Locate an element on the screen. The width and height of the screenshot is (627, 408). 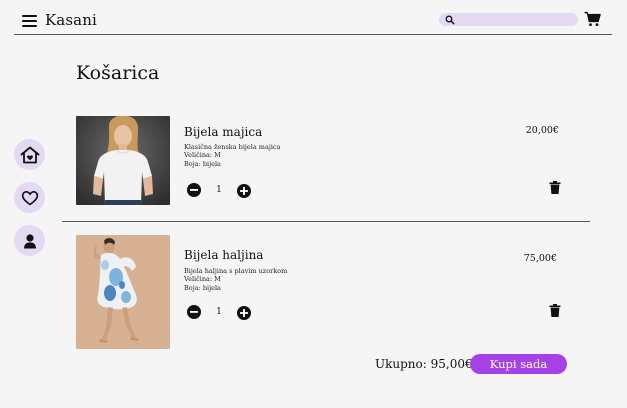
home-heart-icon is located at coordinates (29, 154).